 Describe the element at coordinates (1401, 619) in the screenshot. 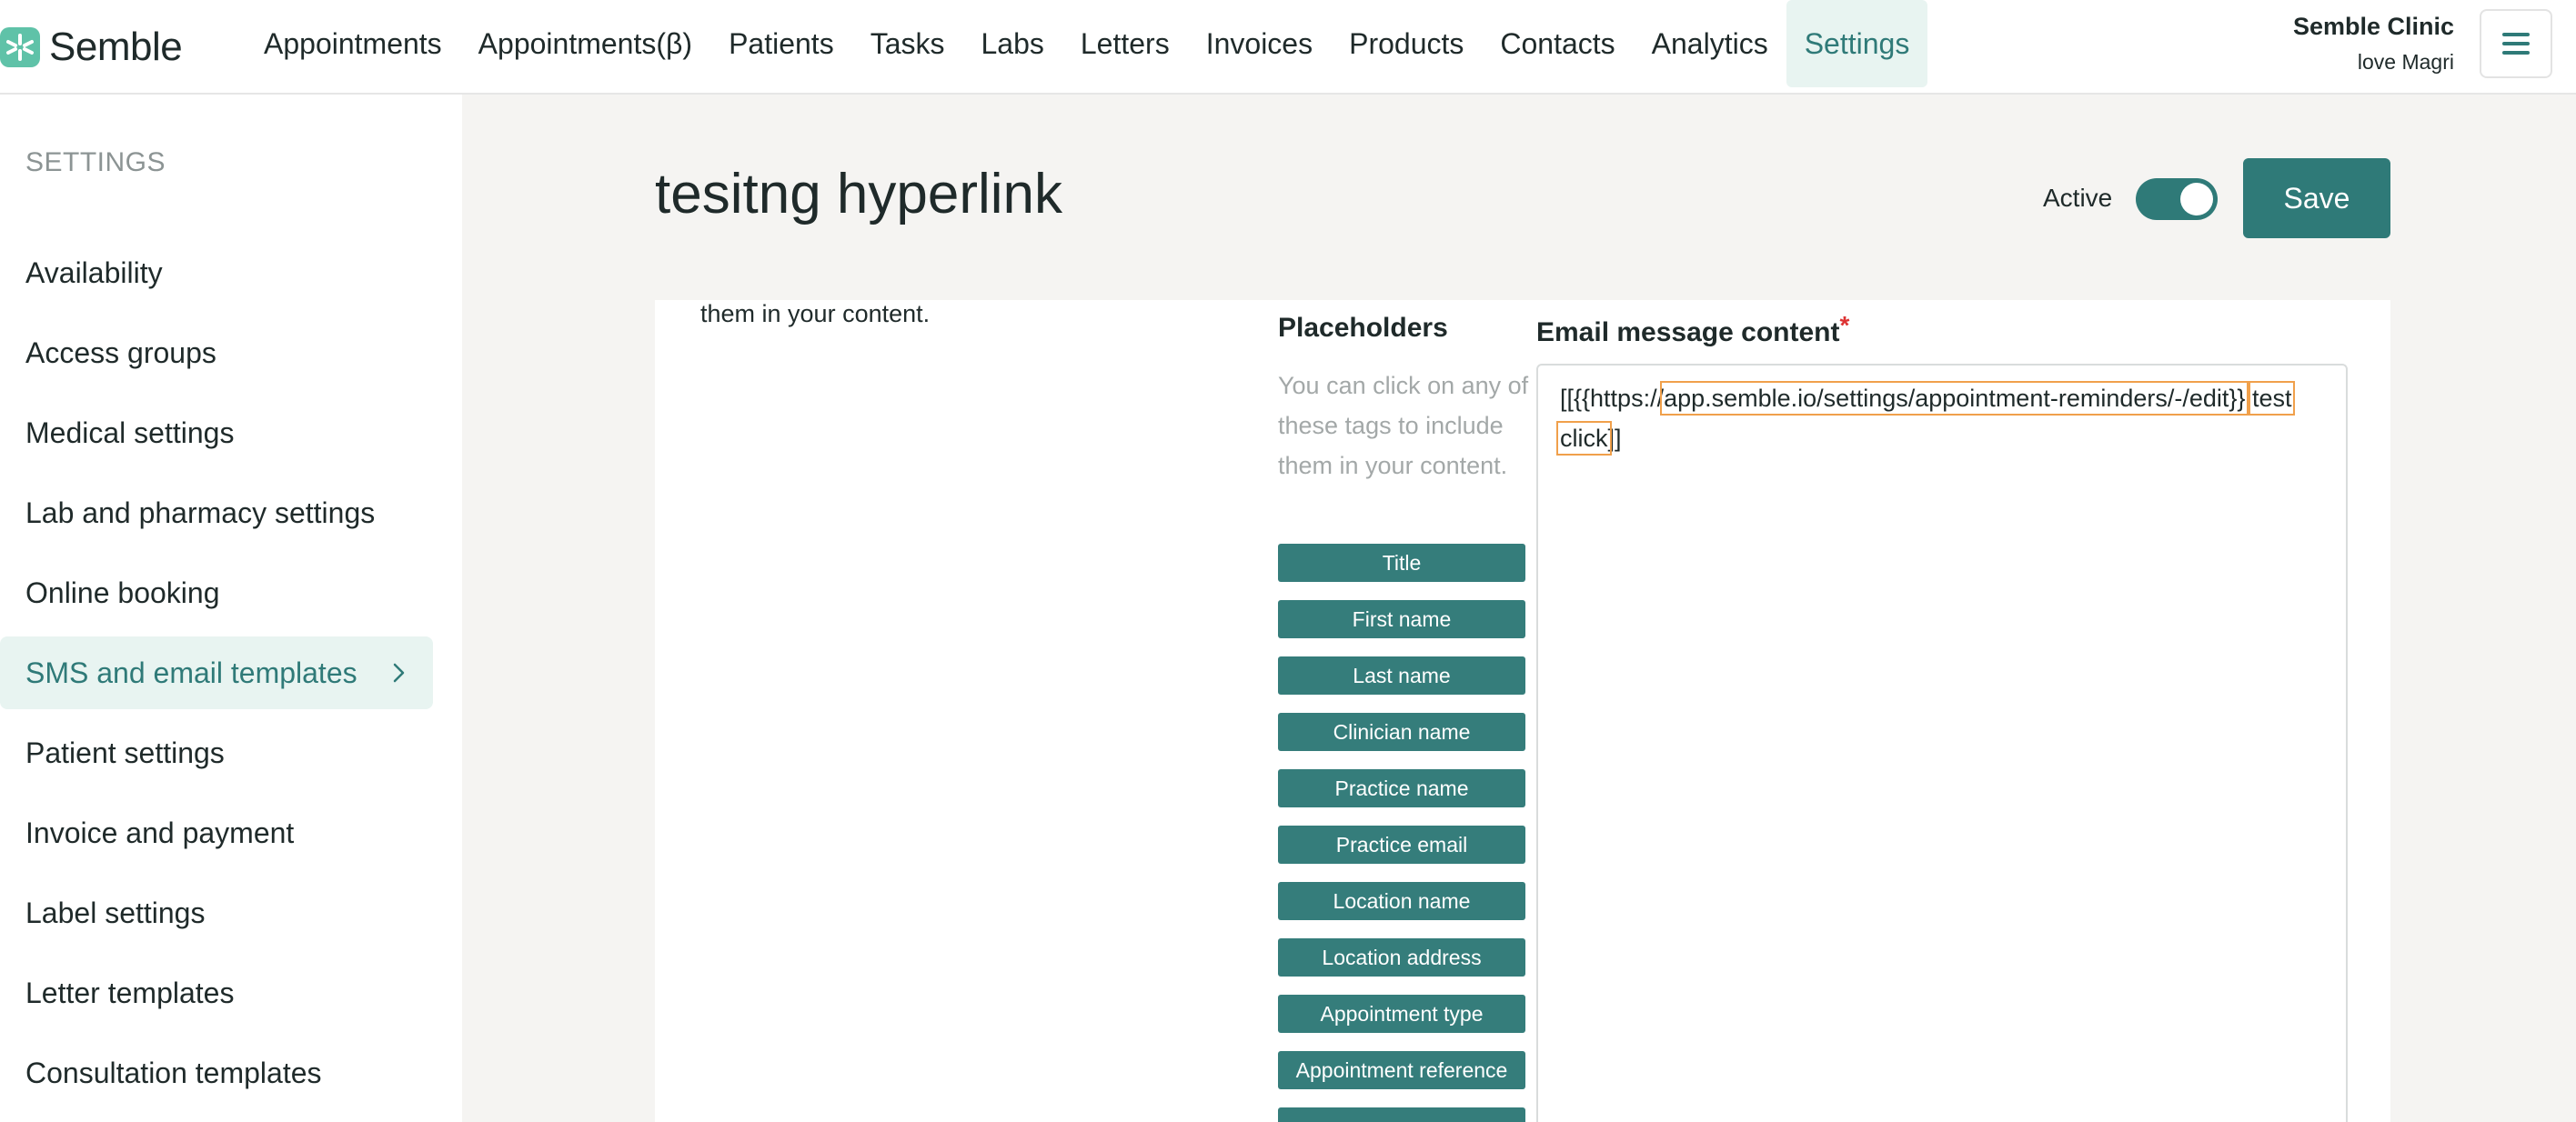

I see `placeholder-first-name-button: First name` at that location.